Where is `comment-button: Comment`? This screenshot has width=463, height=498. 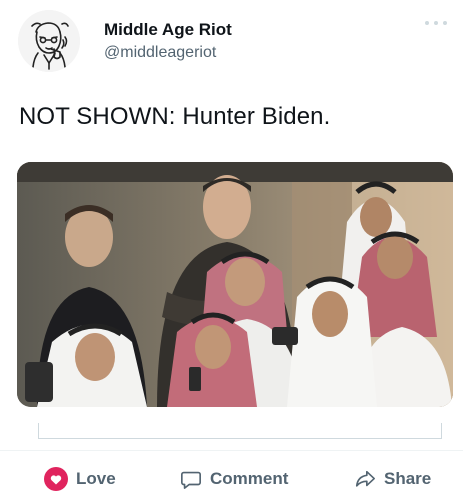
comment-button: Comment is located at coordinates (234, 479).